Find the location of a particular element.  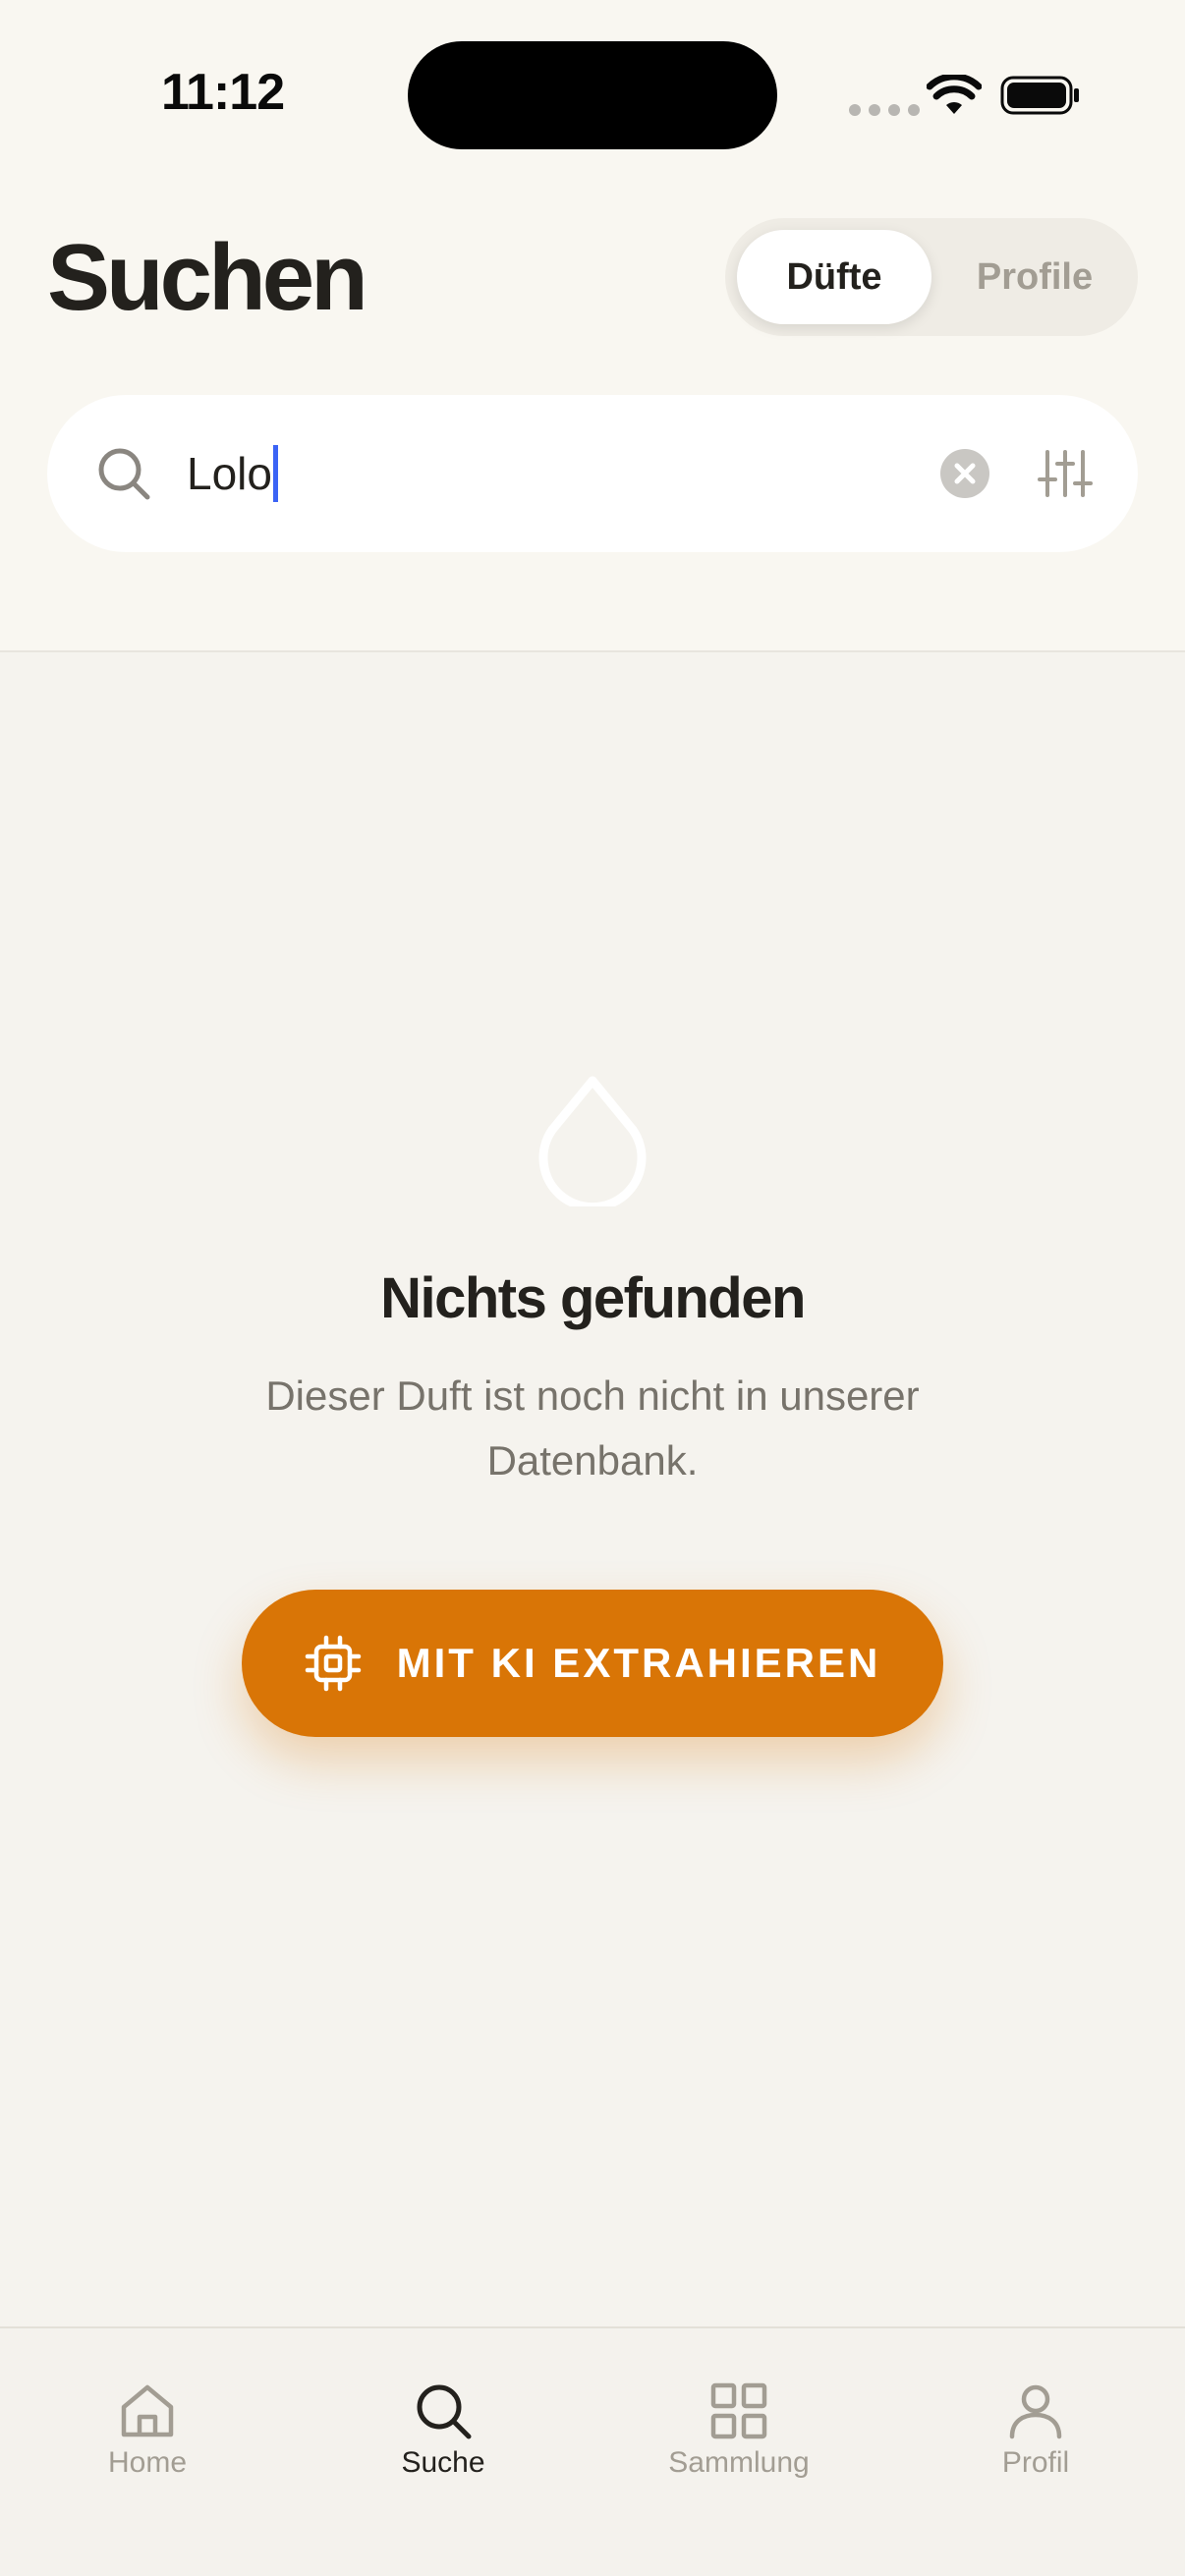

cellular-signal-icon is located at coordinates (885, 110).